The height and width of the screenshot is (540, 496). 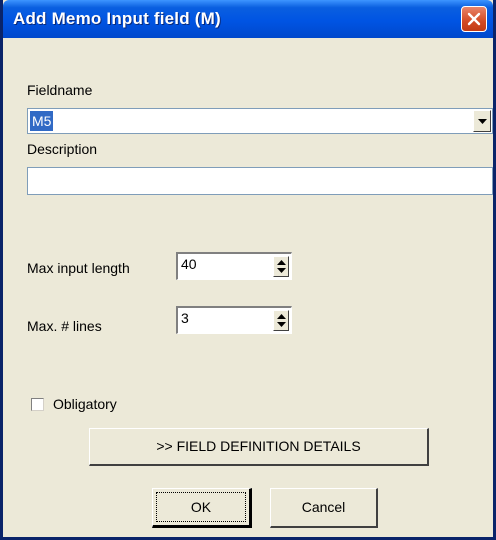 I want to click on fieldname-combobox: M5, so click(x=260, y=121).